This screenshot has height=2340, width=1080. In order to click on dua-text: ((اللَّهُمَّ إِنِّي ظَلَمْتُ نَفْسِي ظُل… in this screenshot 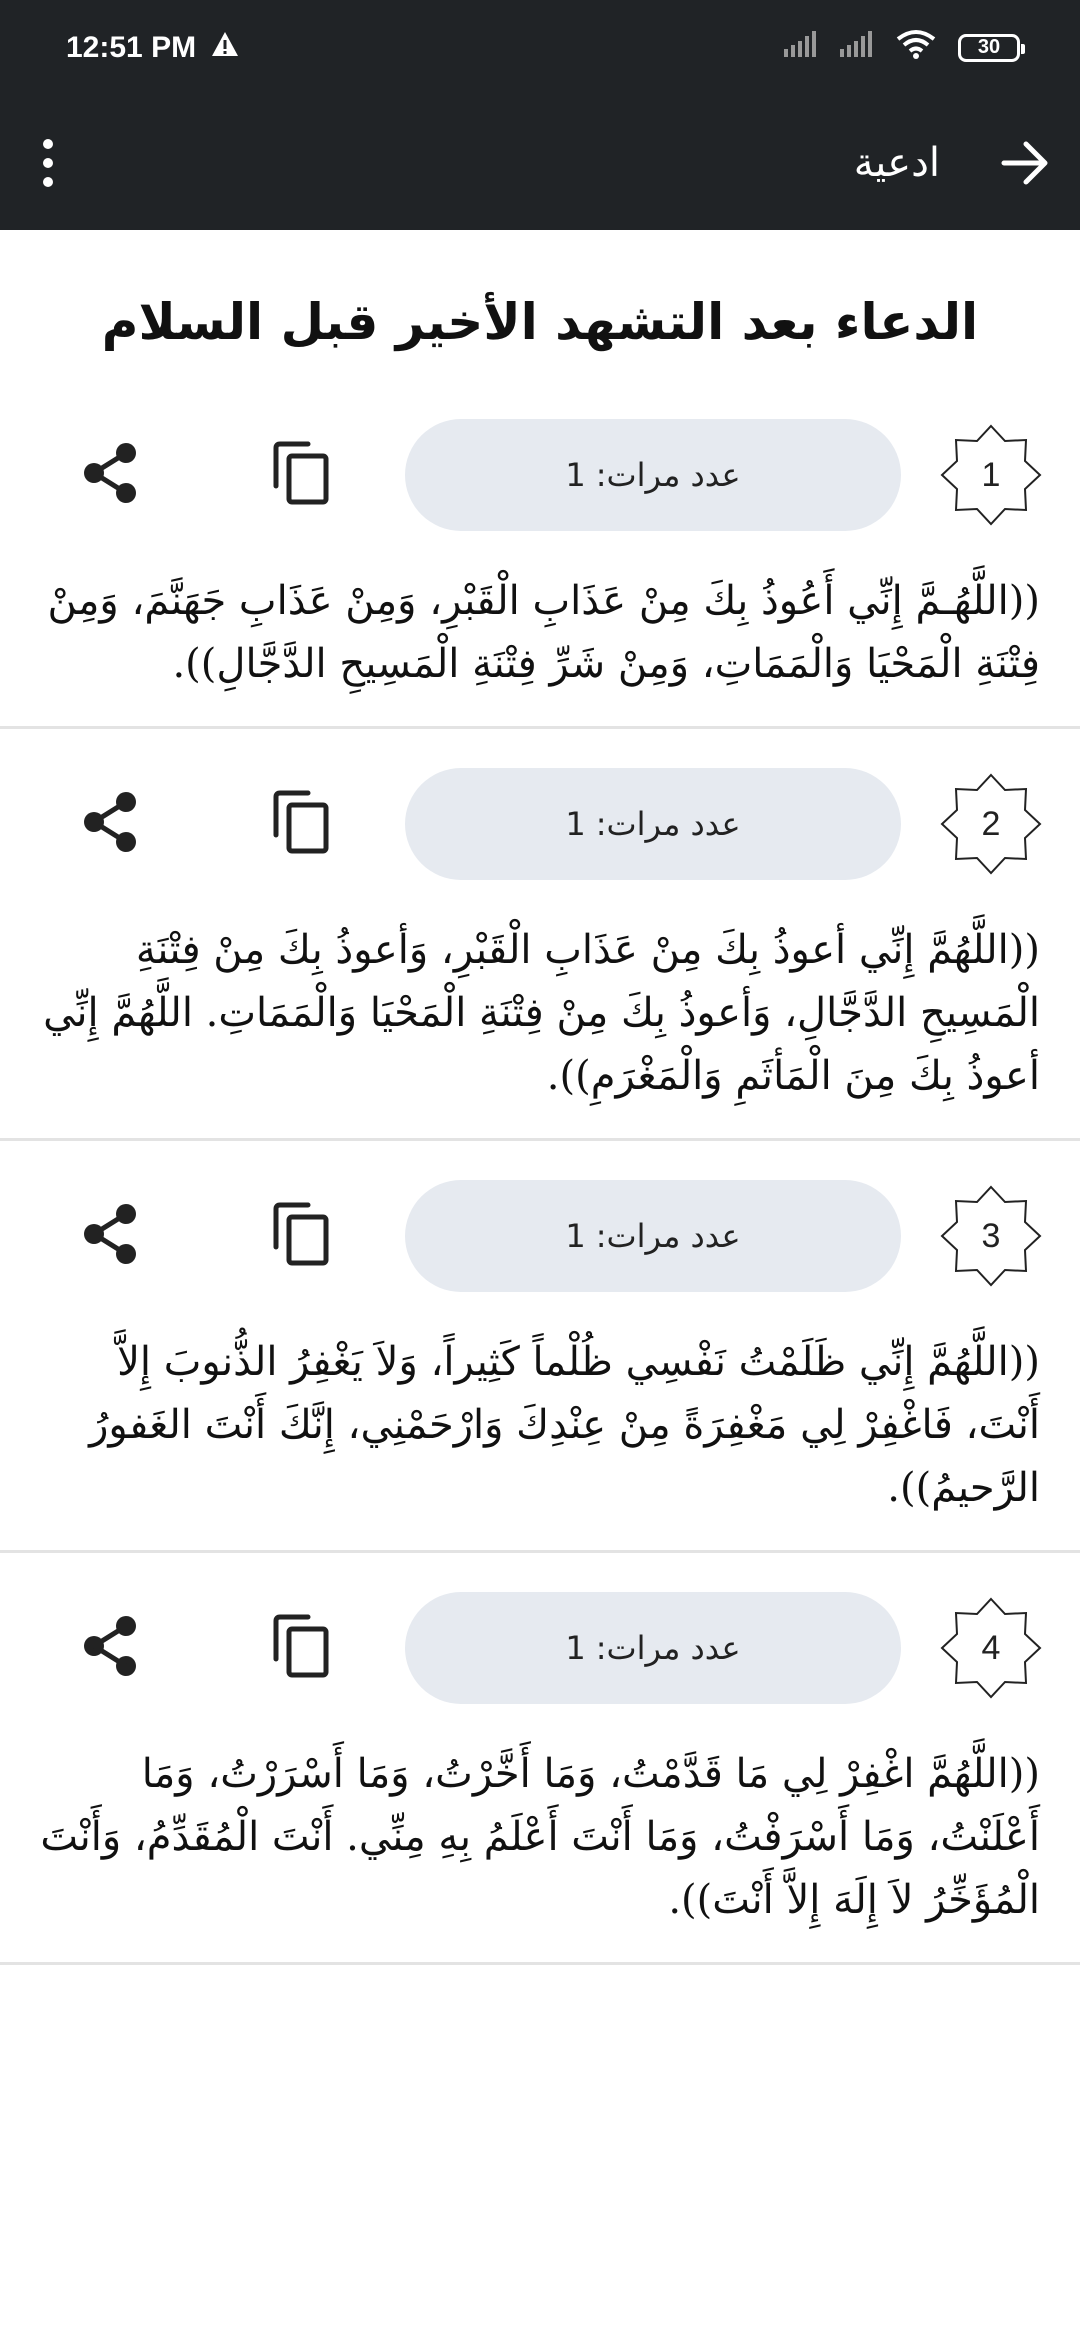, I will do `click(564, 1425)`.